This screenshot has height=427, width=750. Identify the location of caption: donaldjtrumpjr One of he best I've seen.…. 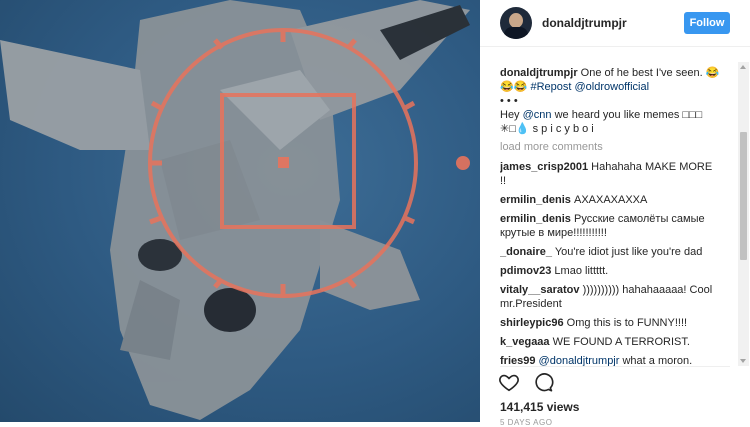
(610, 101).